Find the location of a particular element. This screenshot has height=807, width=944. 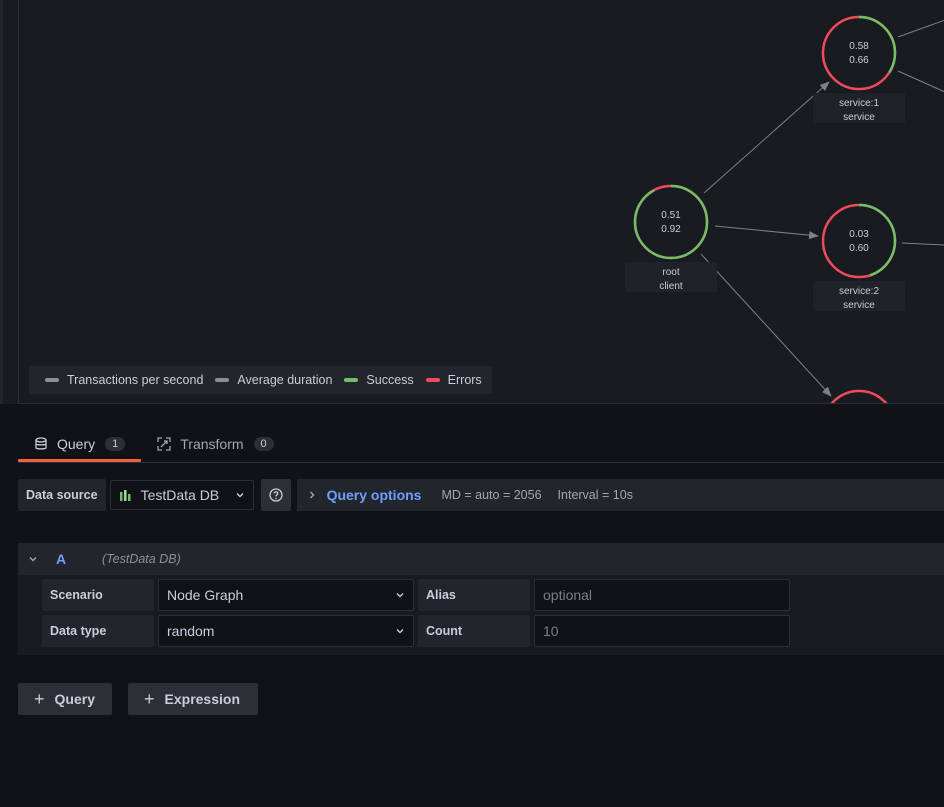

legend-label: Success is located at coordinates (390, 380).